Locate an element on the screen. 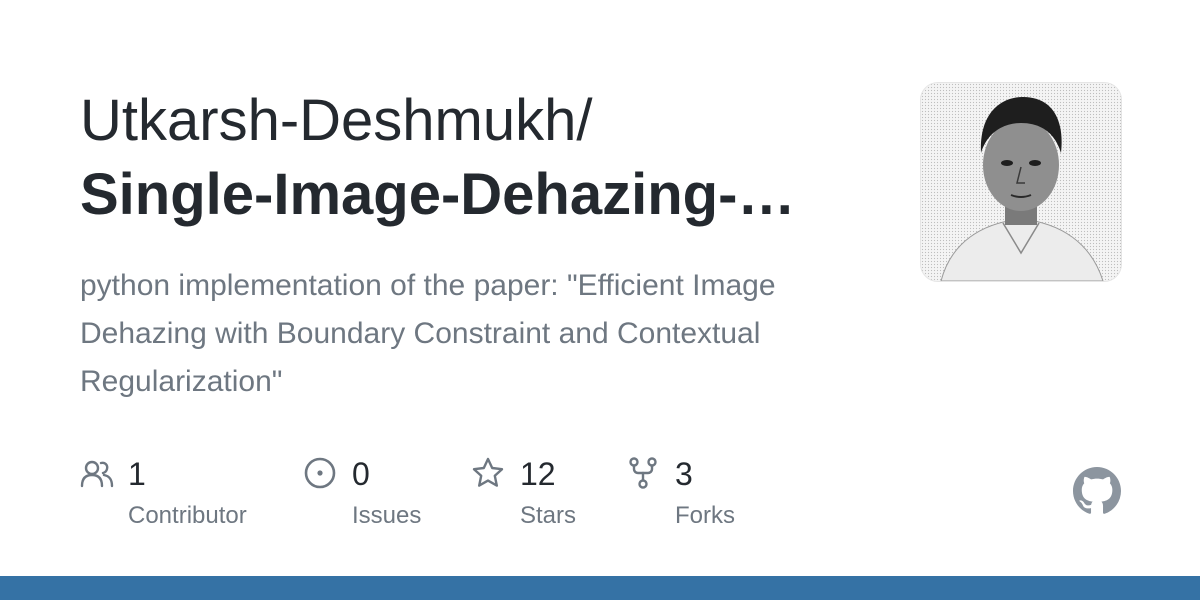  people-icon is located at coordinates (97, 473).